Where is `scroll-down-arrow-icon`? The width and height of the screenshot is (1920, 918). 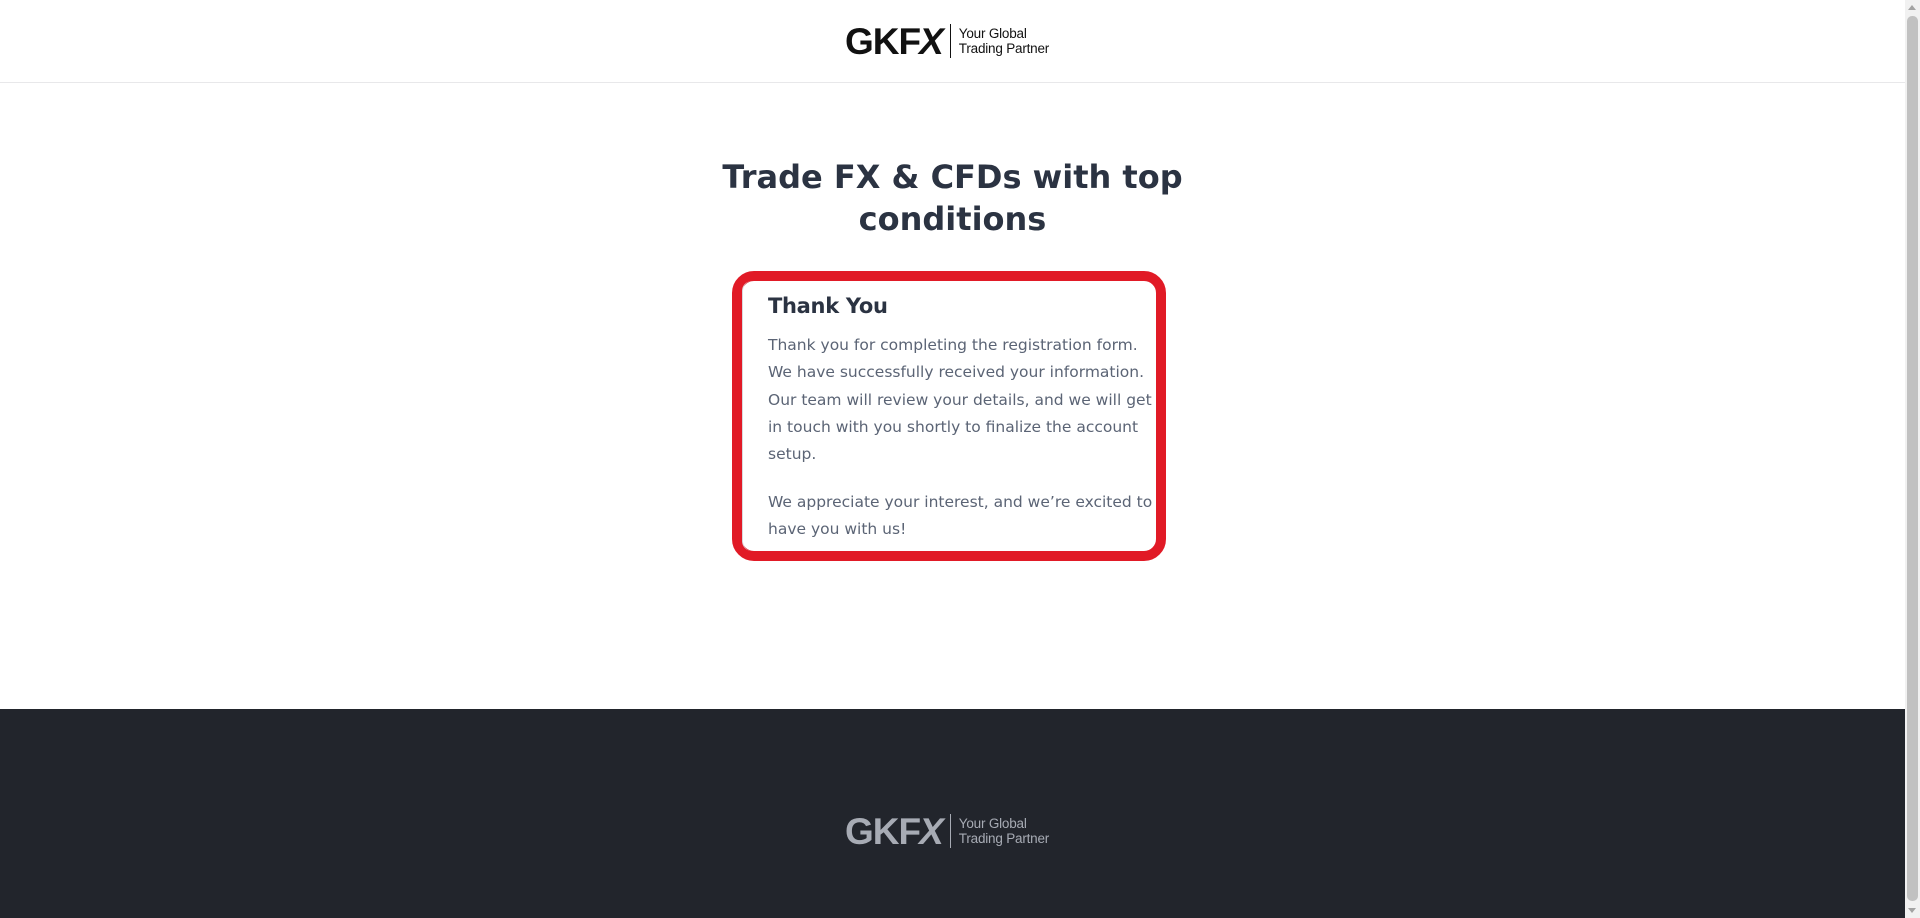 scroll-down-arrow-icon is located at coordinates (1912, 910).